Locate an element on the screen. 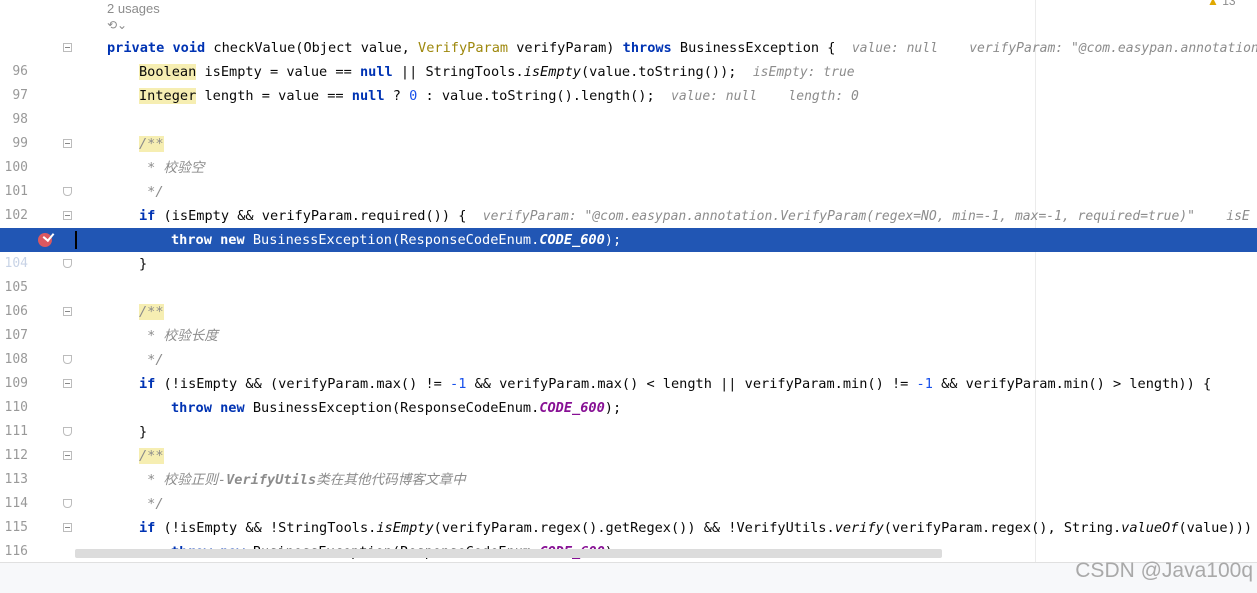  code-line: 102 */ is located at coordinates (628, 201).